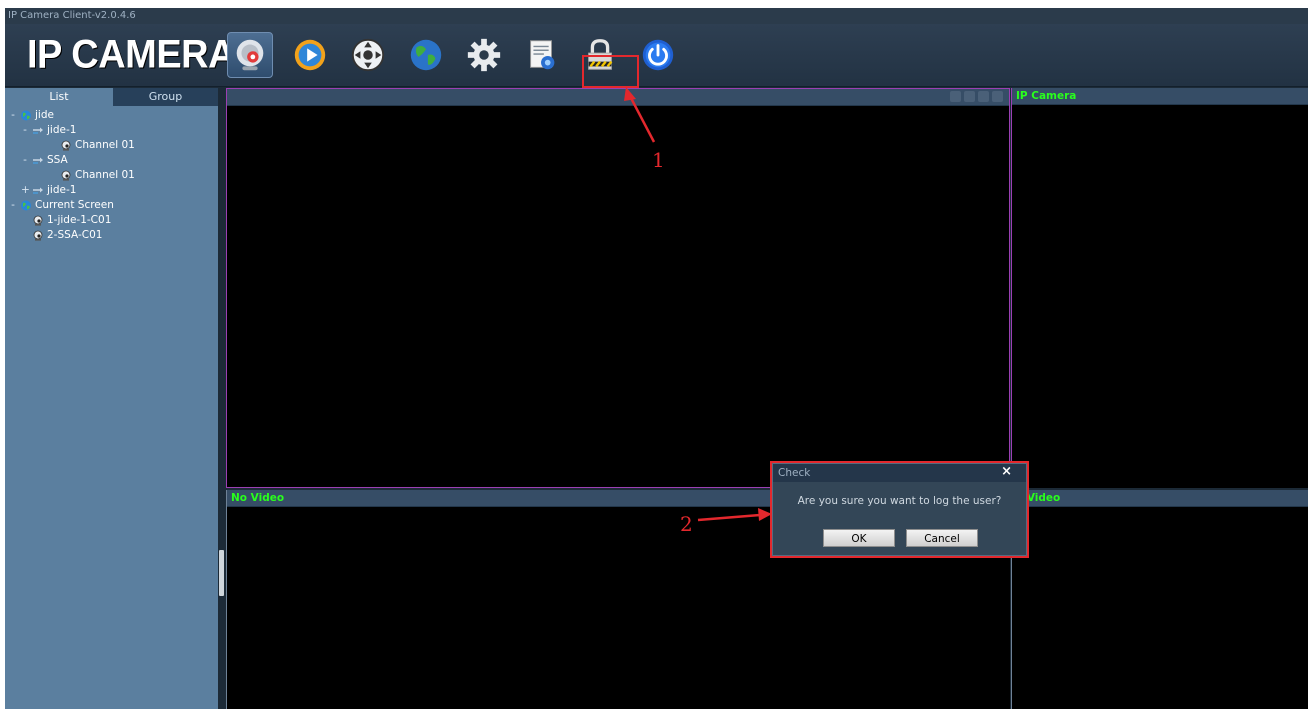  I want to click on video-pane-4: o Video, so click(1159, 599).